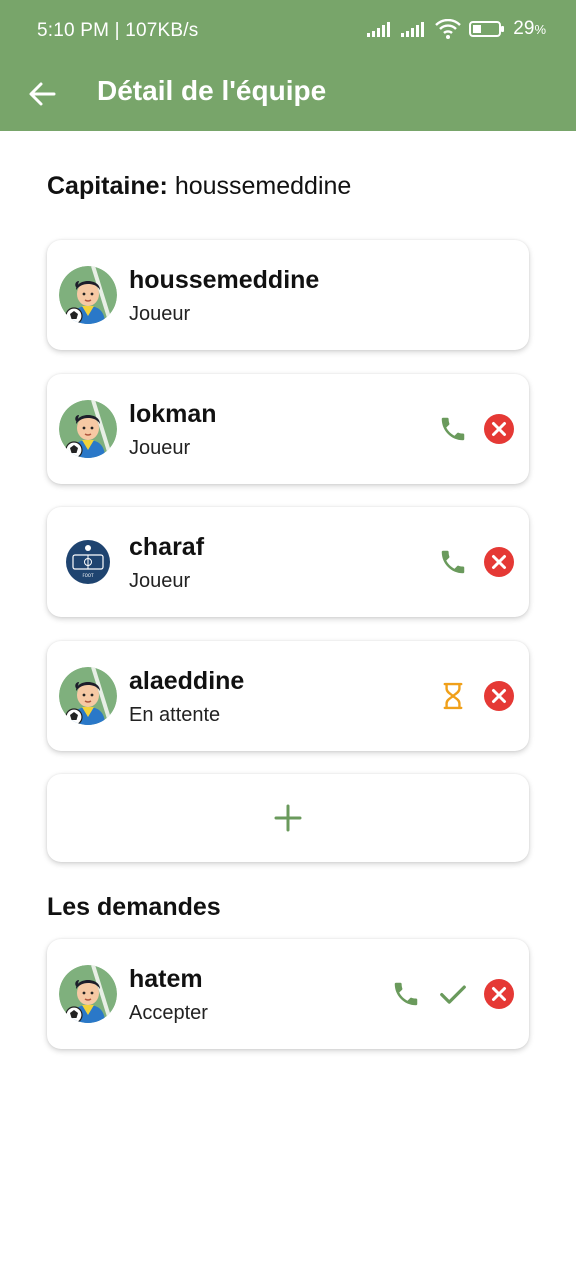  I want to click on status-time: 5:10 PM | 107KB/s, so click(118, 30).